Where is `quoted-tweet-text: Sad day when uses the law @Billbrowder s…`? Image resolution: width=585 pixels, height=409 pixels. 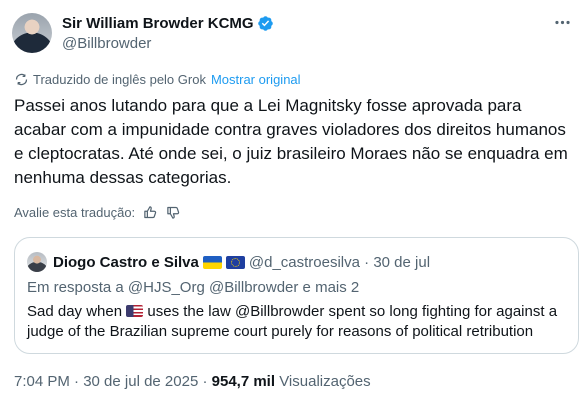 quoted-tweet-text: Sad day when uses the law @Billbrowder s… is located at coordinates (299, 322).